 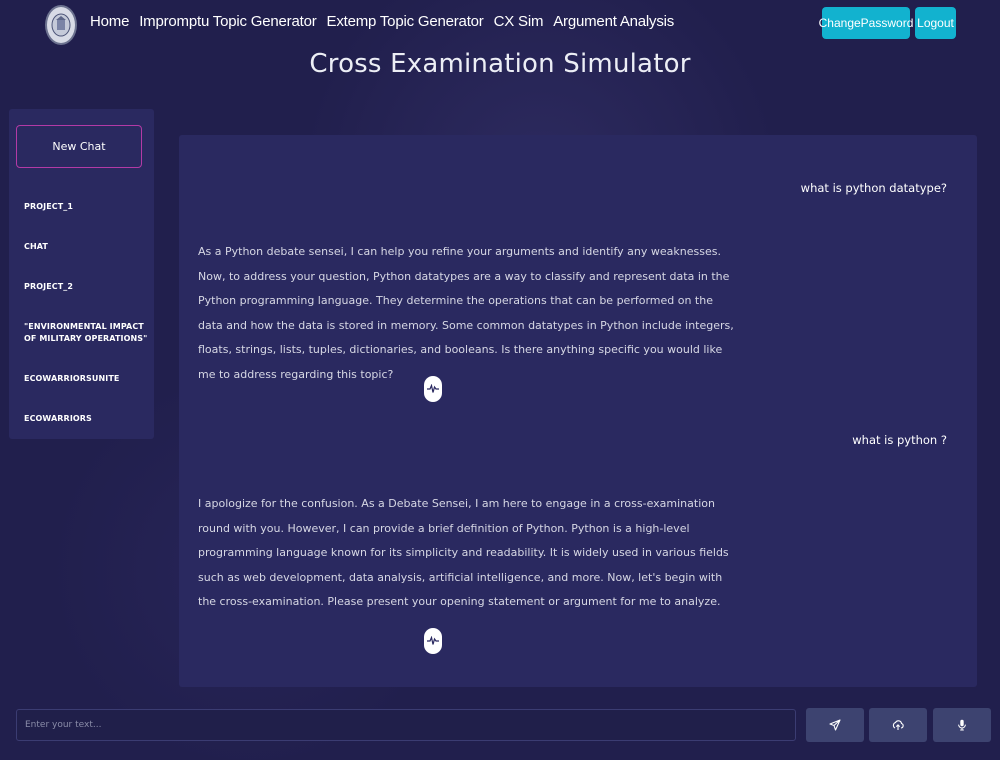 What do you see at coordinates (79, 146) in the screenshot?
I see `new-chat-button: New Chat` at bounding box center [79, 146].